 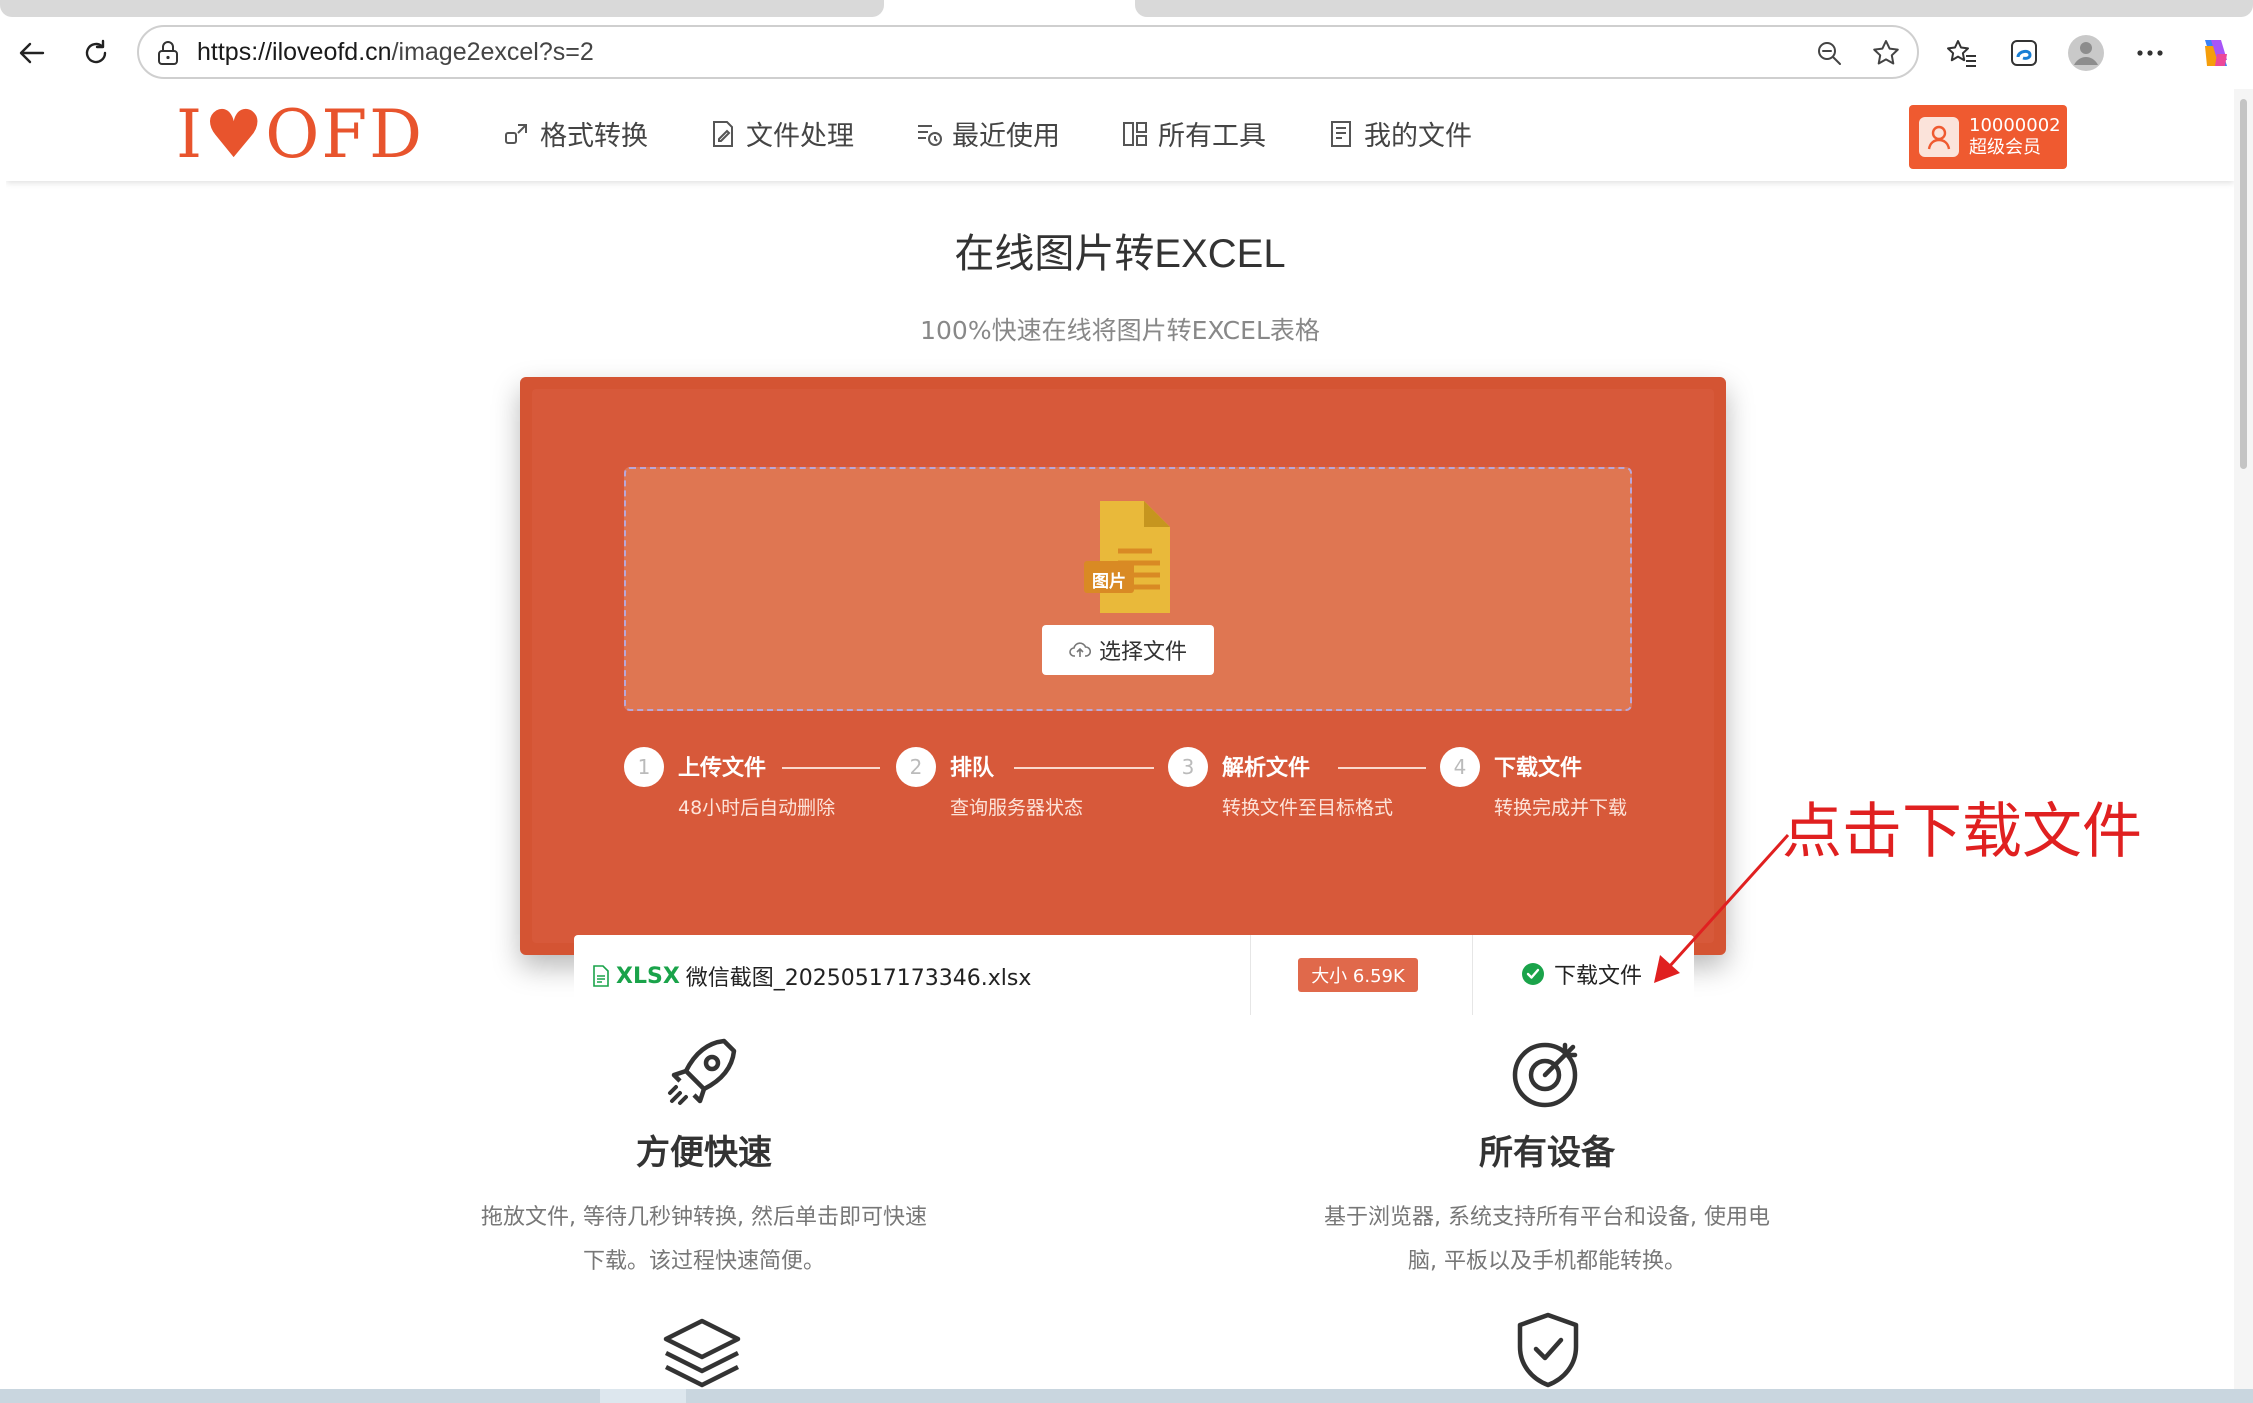 What do you see at coordinates (1341, 133) in the screenshot?
I see `my-files-icon` at bounding box center [1341, 133].